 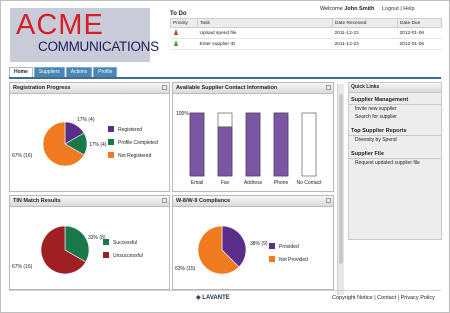 What do you see at coordinates (341, 179) in the screenshot?
I see `scrollbar-thumb` at bounding box center [341, 179].